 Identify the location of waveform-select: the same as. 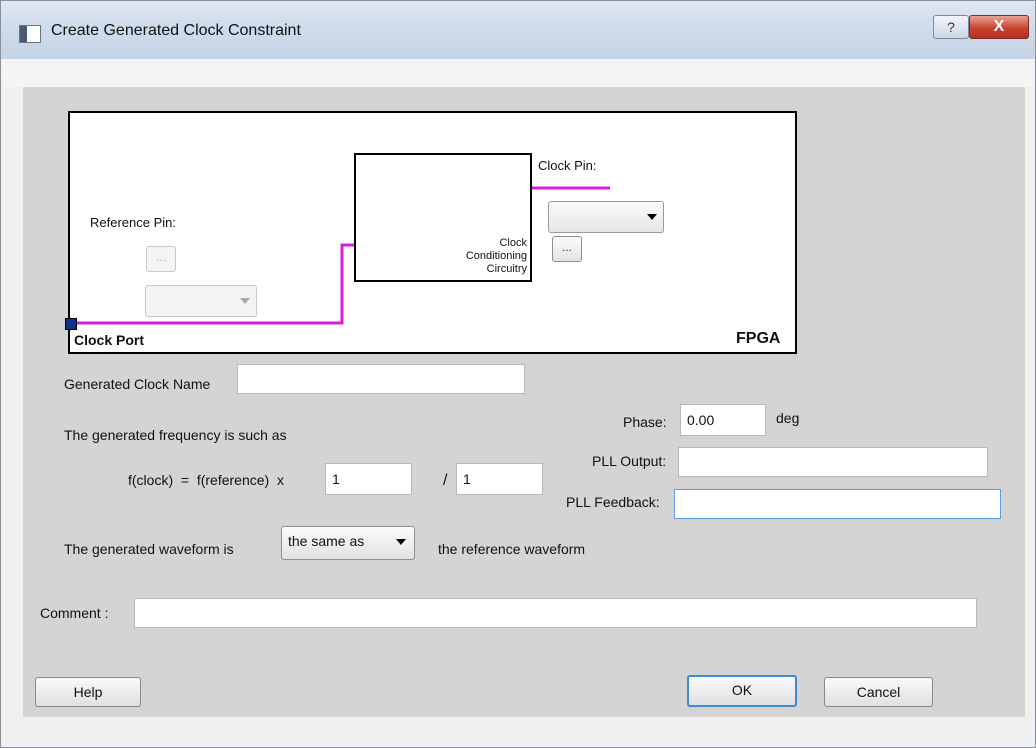
(348, 543).